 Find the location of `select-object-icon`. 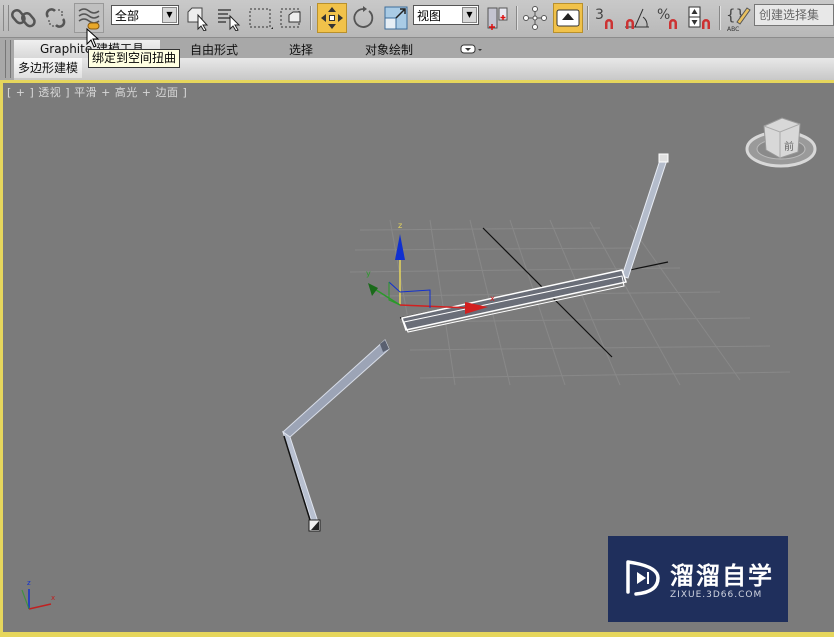

select-object-icon is located at coordinates (198, 19).